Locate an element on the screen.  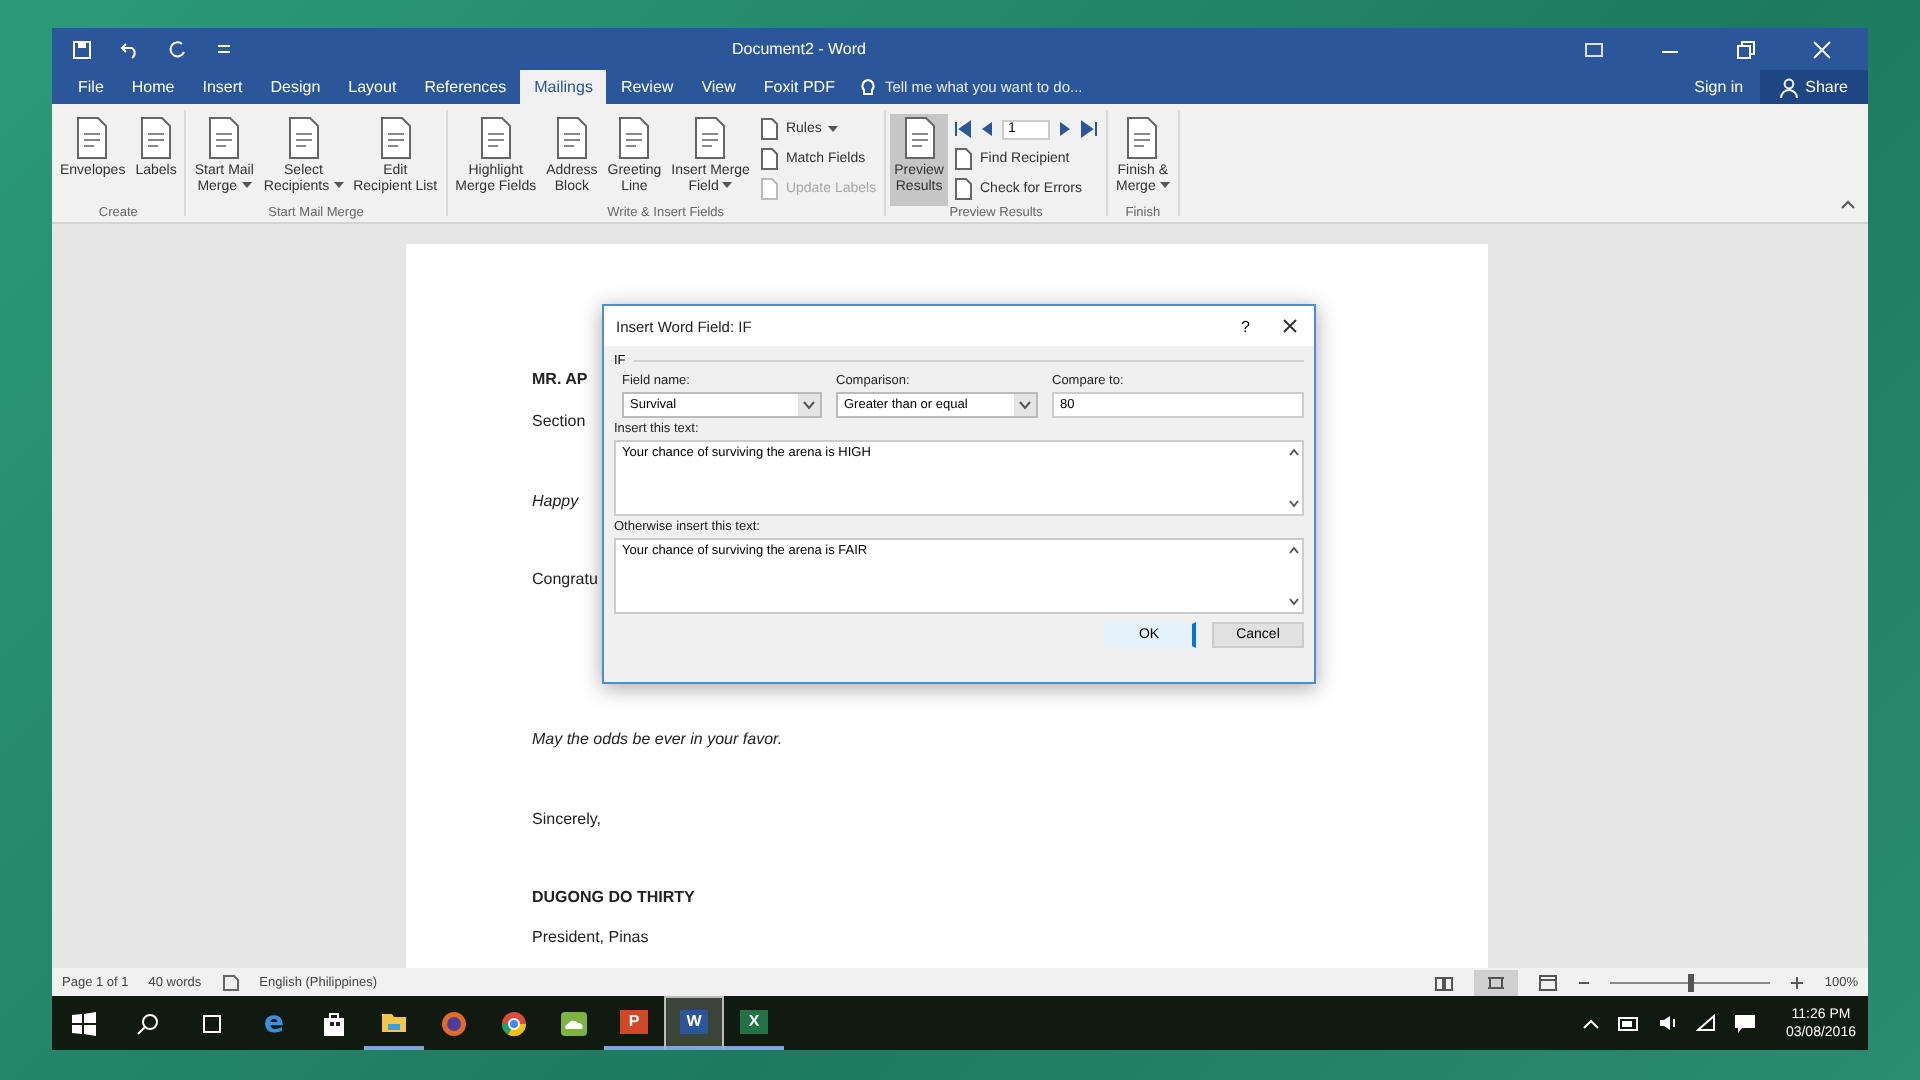
paragraph: Congratu is located at coordinates (565, 580).